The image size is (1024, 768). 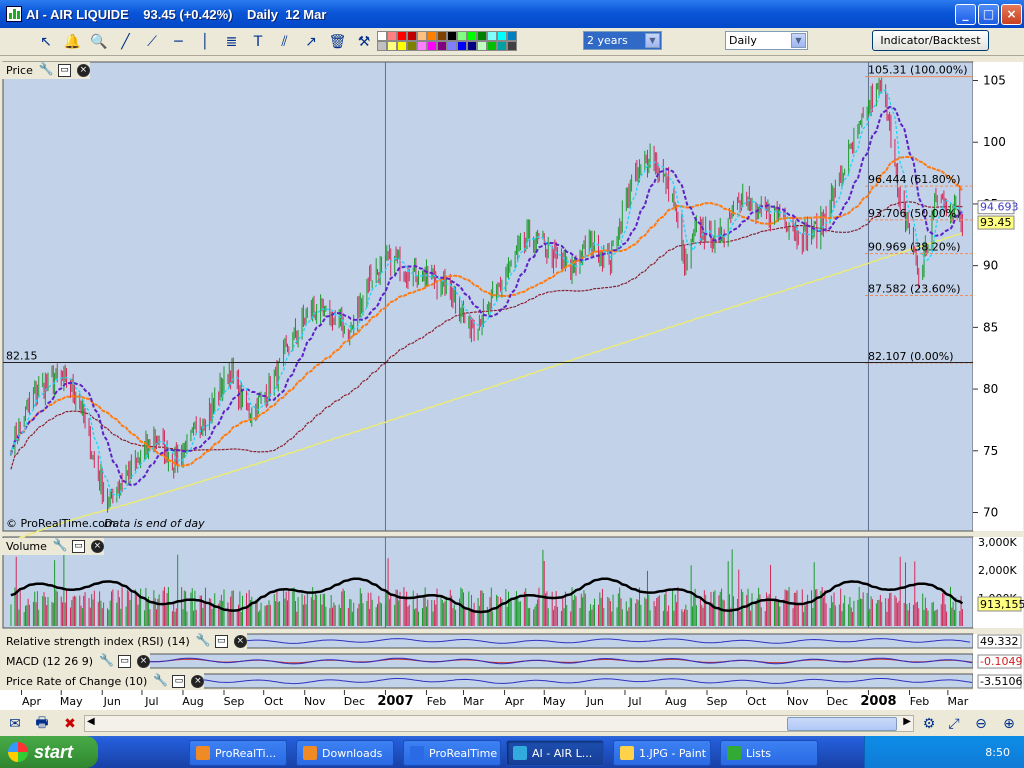 I want to click on taskbar-button: Lists, so click(x=769, y=753).